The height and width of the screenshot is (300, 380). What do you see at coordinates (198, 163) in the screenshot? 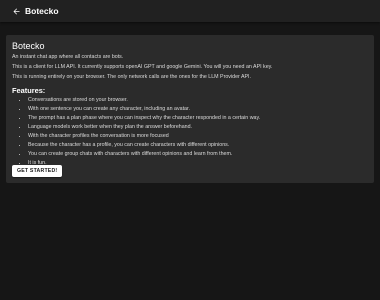
I see `feature-item: It is fun.` at bounding box center [198, 163].